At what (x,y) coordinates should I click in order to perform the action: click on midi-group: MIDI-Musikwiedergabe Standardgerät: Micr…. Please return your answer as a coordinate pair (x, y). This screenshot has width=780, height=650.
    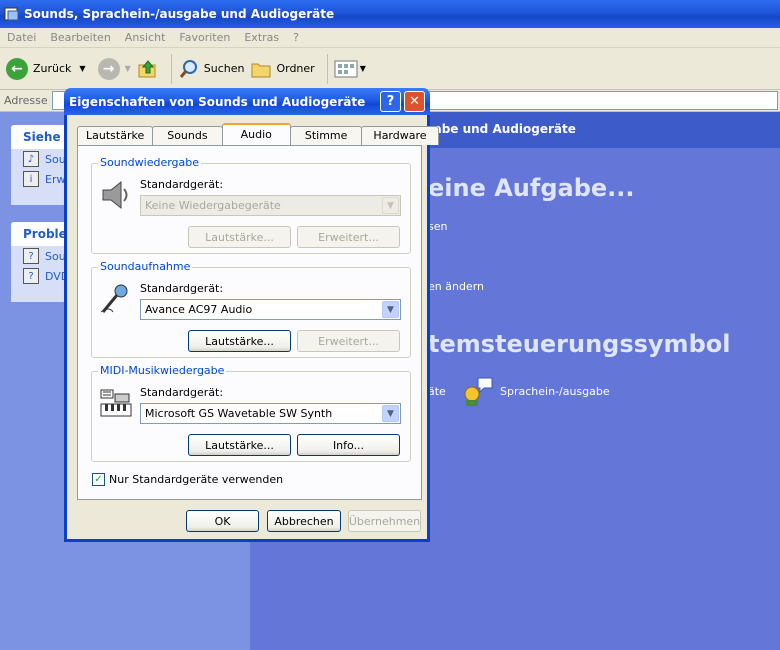
    Looking at the image, I should click on (251, 413).